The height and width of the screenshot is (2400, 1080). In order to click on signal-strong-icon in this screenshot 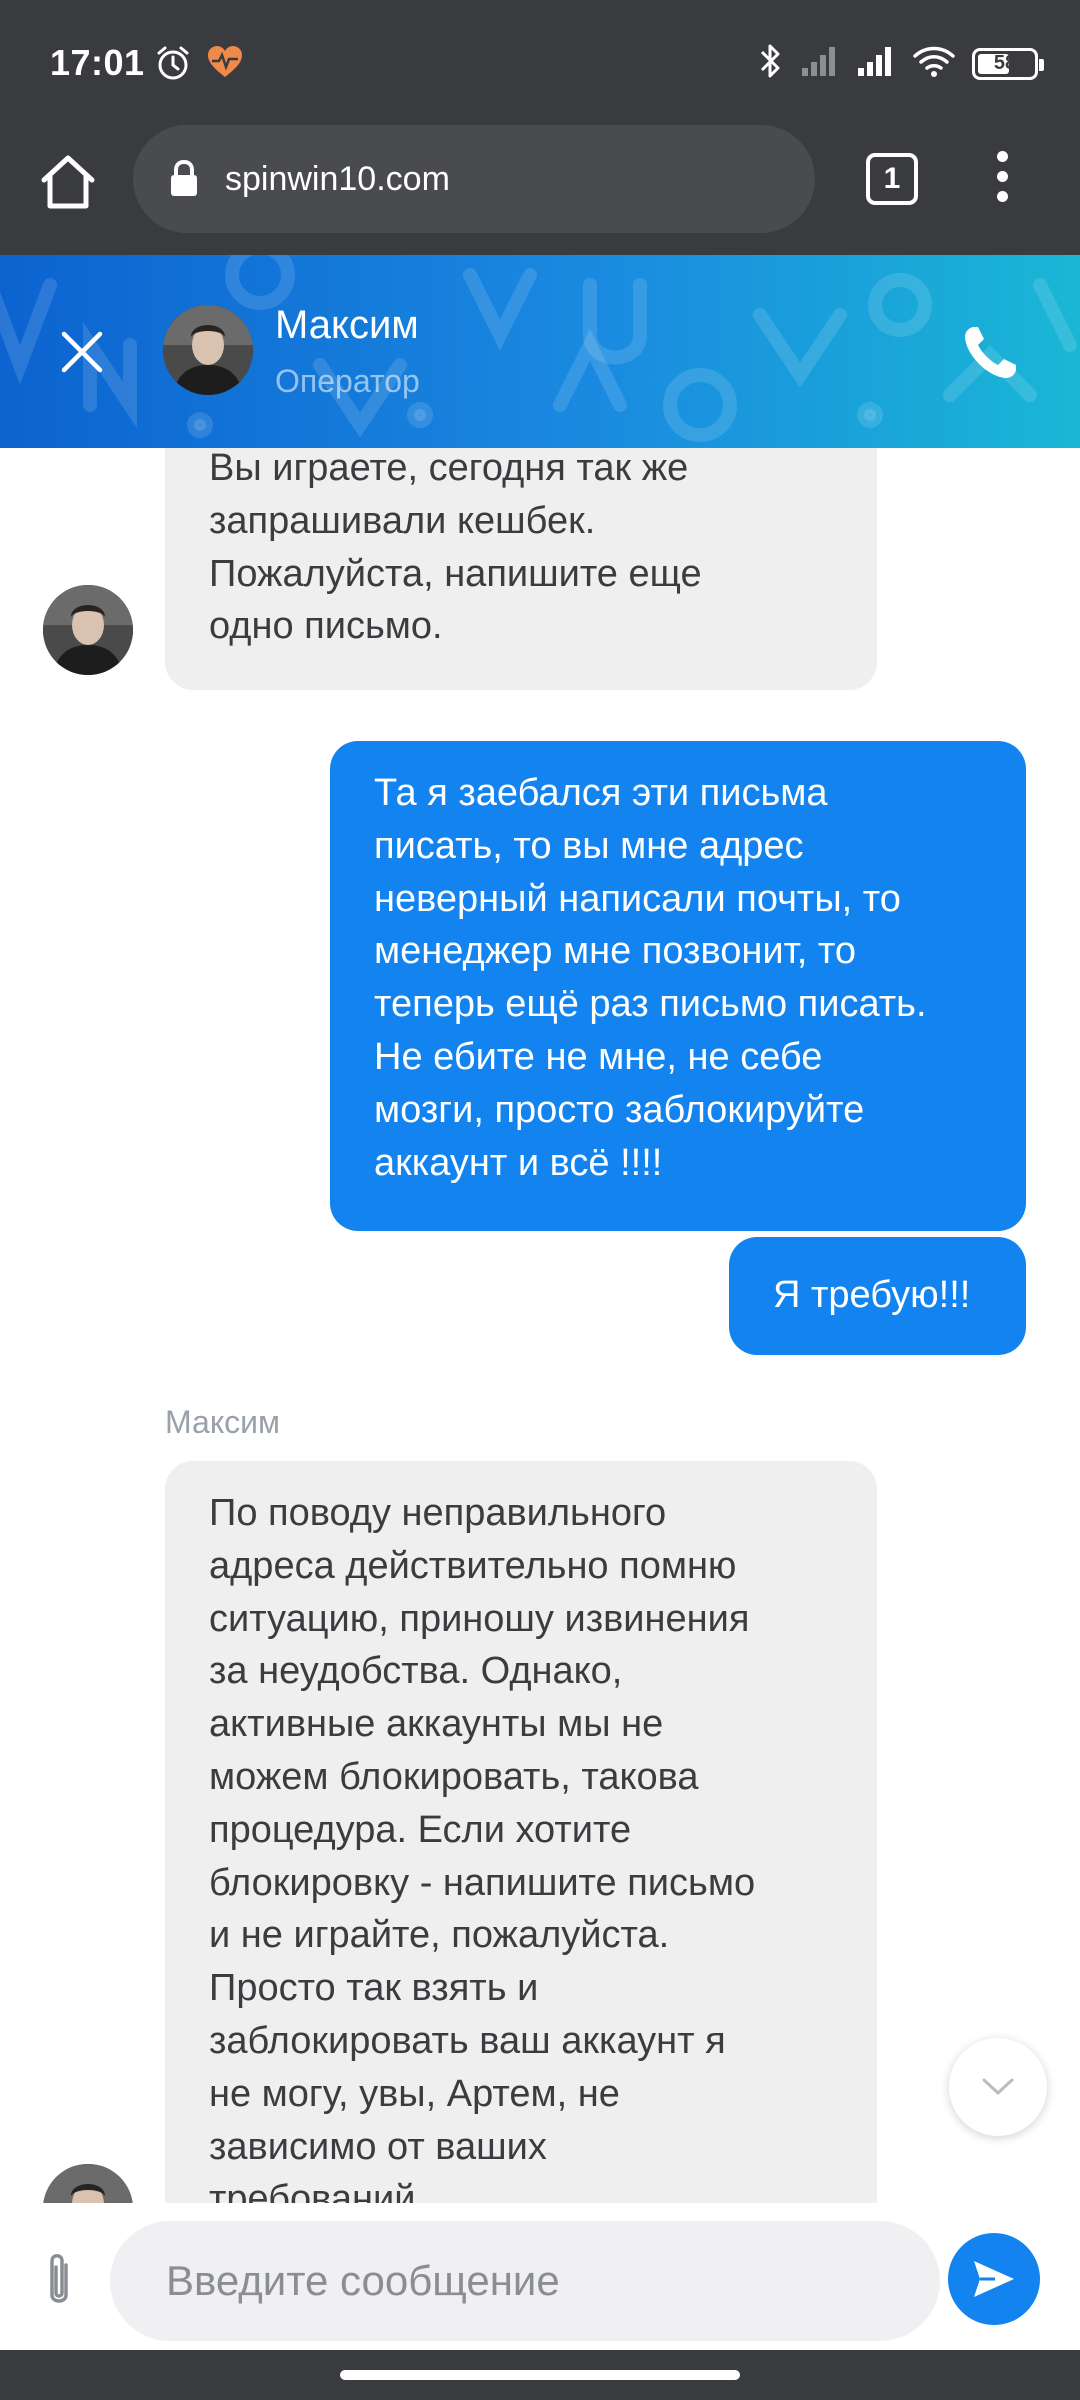, I will do `click(876, 63)`.